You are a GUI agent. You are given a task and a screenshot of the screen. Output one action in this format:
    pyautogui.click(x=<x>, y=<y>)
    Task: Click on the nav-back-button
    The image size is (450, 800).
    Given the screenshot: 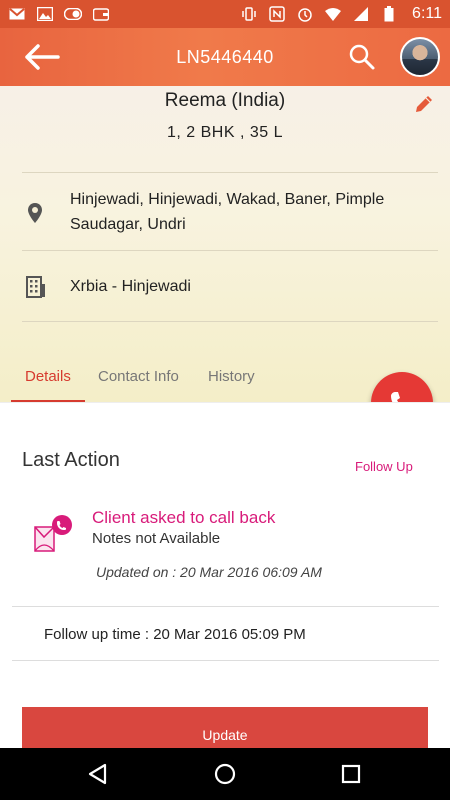 What is the action you would take?
    pyautogui.click(x=98, y=774)
    